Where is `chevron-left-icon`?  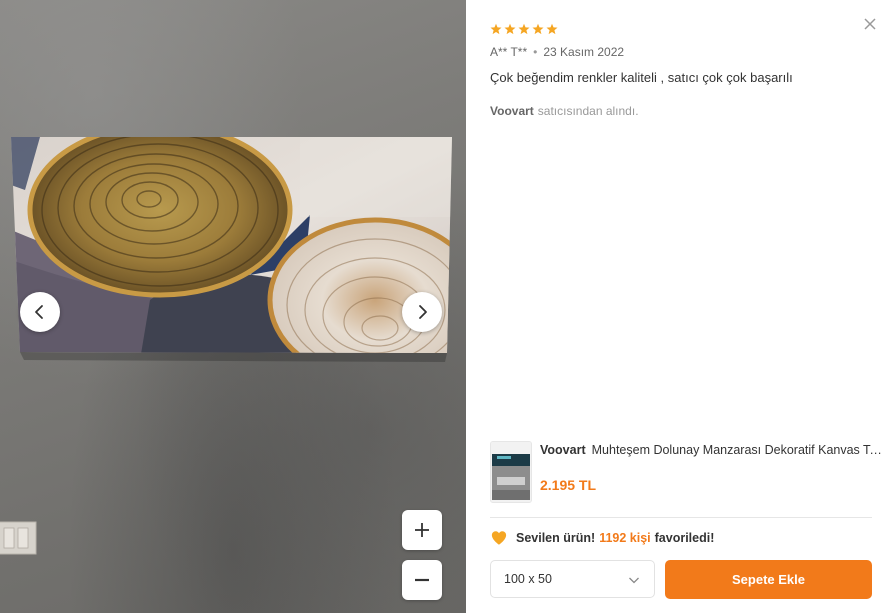 chevron-left-icon is located at coordinates (39, 312).